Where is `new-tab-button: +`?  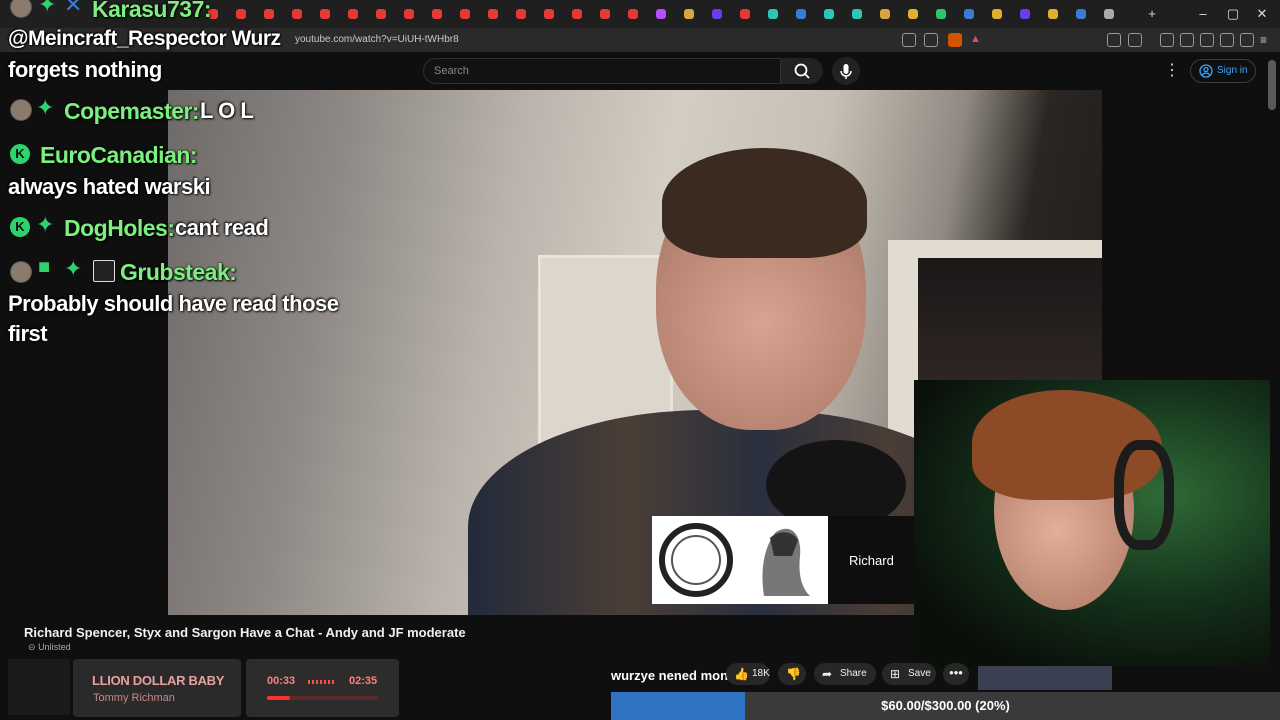 new-tab-button: + is located at coordinates (1152, 14).